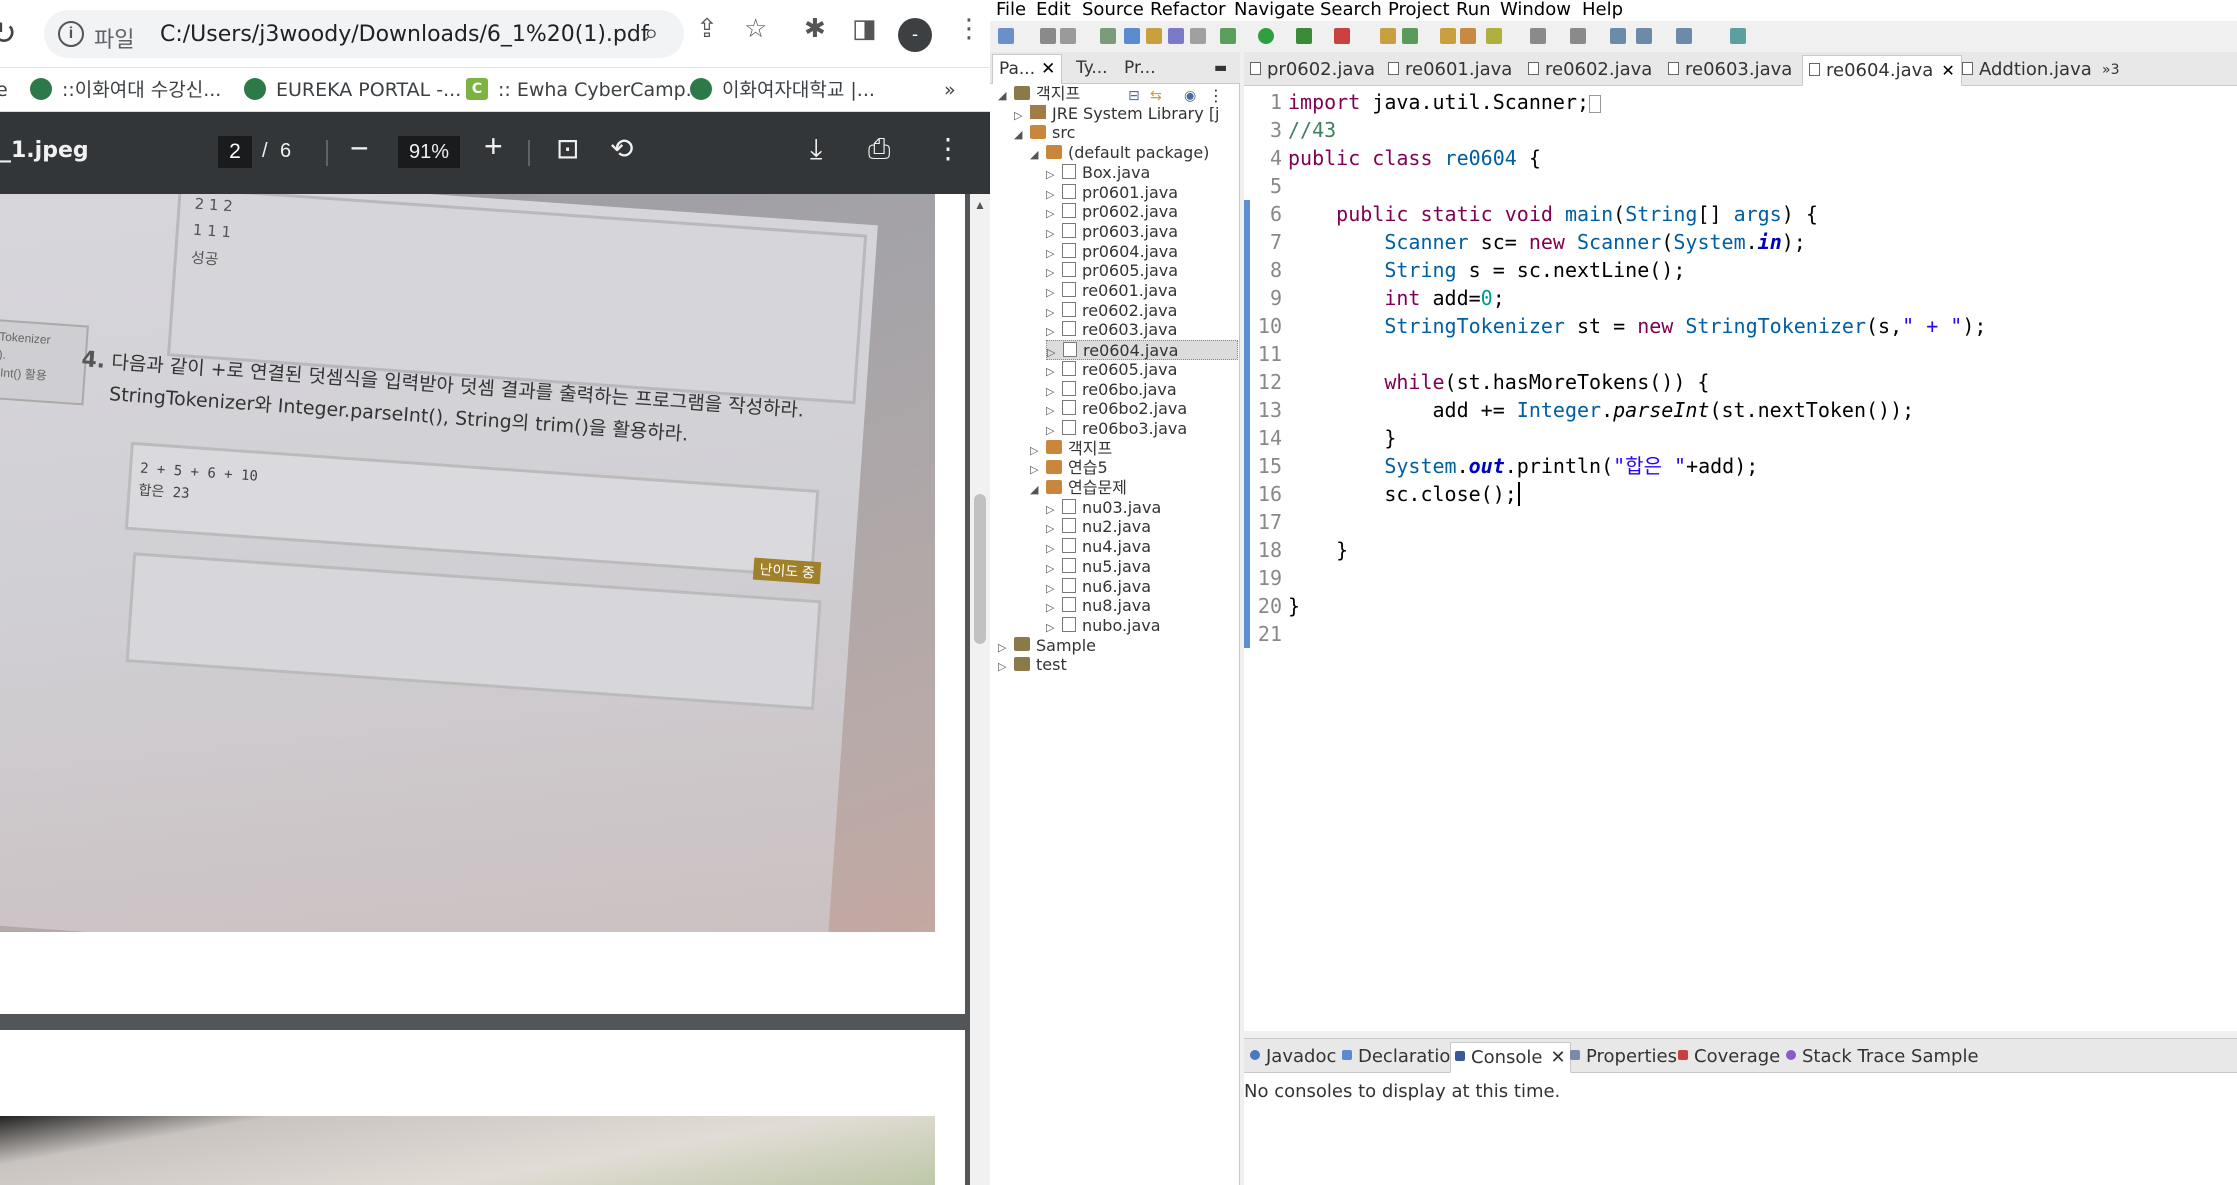 Image resolution: width=2237 pixels, height=1185 pixels. What do you see at coordinates (1351, 10) in the screenshot?
I see `menu-search: Search` at bounding box center [1351, 10].